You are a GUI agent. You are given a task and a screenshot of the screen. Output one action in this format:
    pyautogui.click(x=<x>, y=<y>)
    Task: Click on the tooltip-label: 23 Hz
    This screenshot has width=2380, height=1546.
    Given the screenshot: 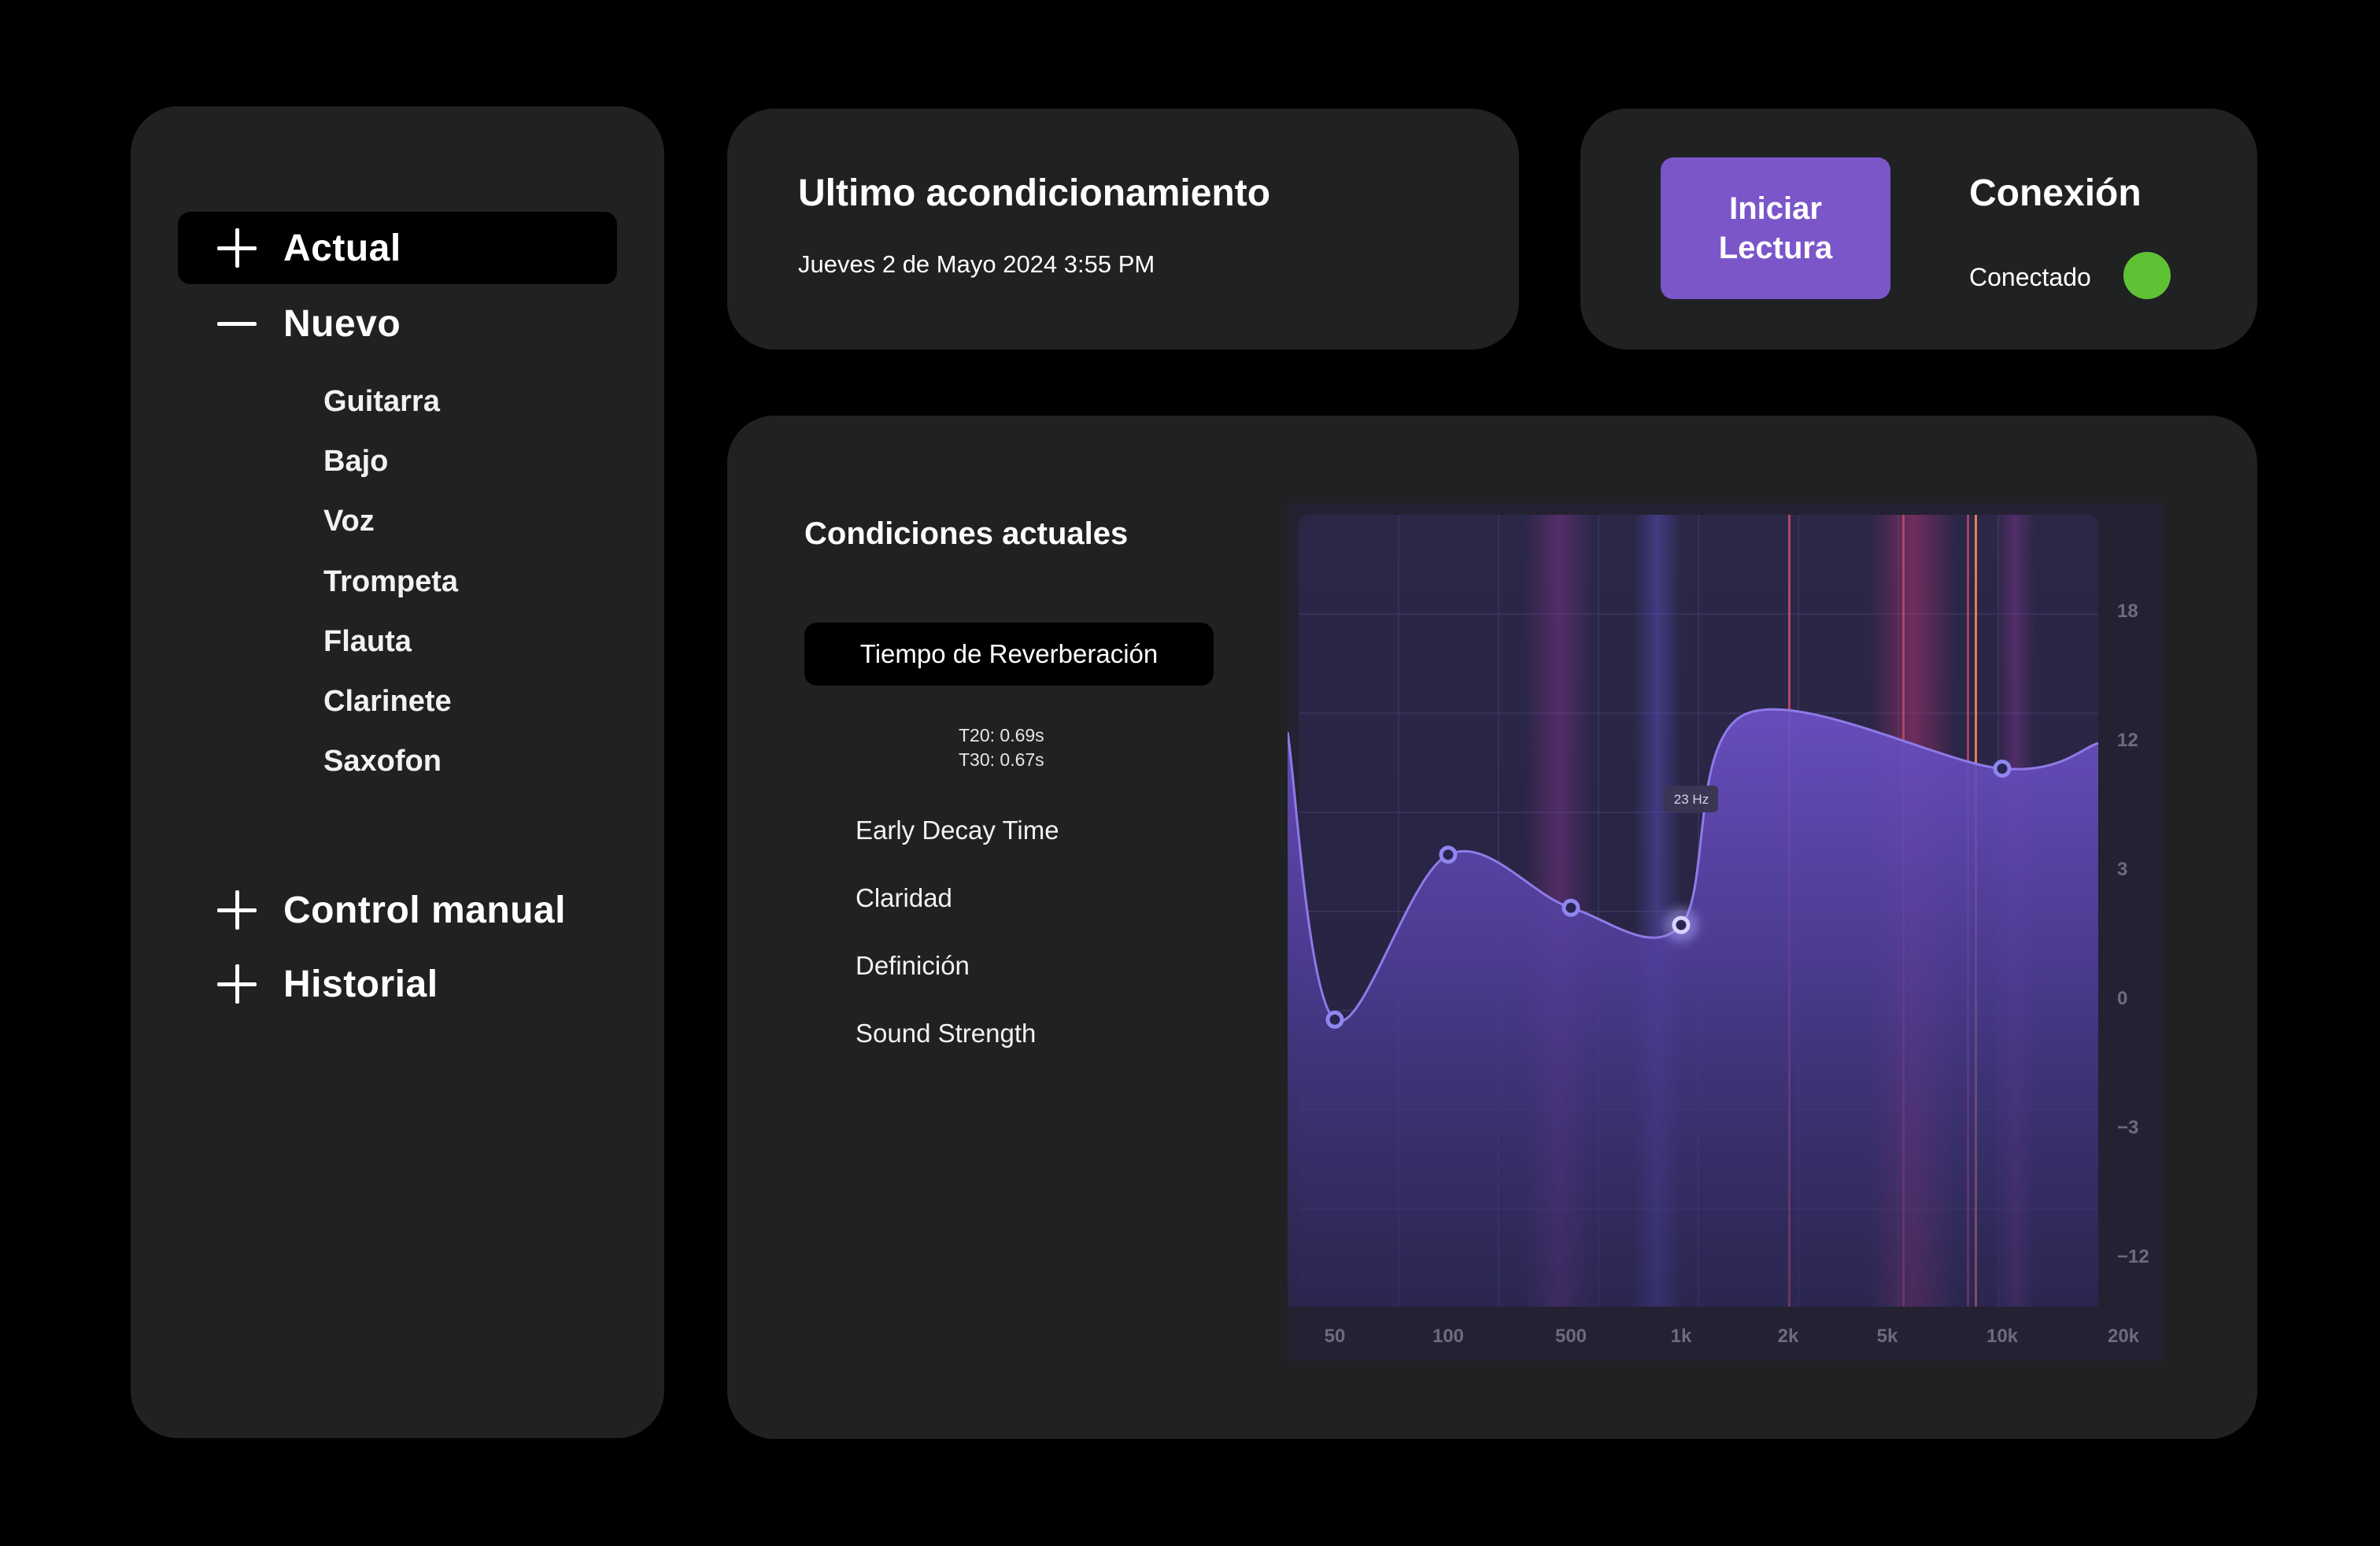 What is the action you would take?
    pyautogui.click(x=1691, y=799)
    